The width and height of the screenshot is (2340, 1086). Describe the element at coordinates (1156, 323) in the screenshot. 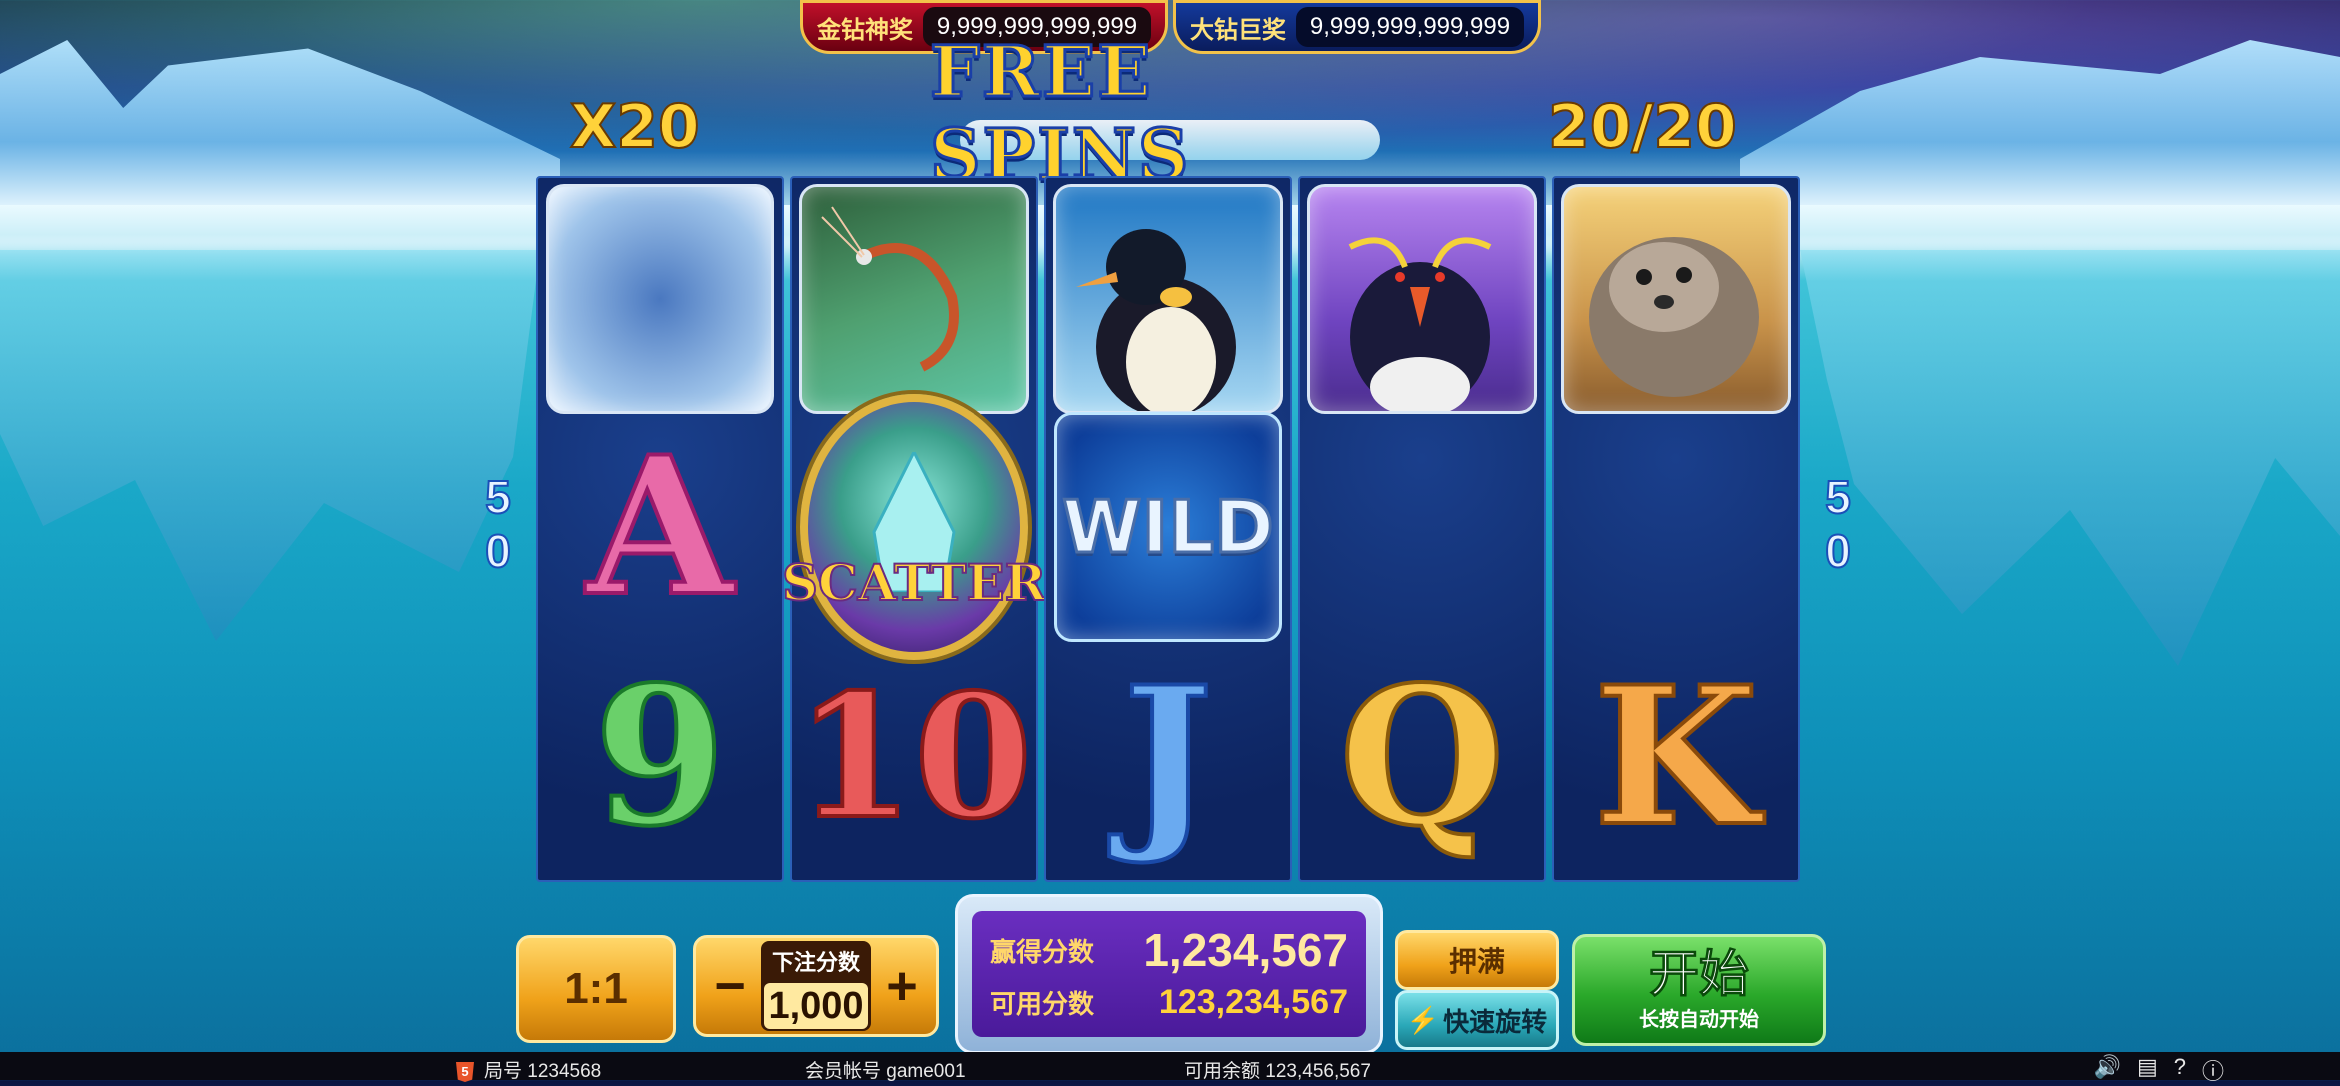

I see `emperor-penguin-icon` at that location.